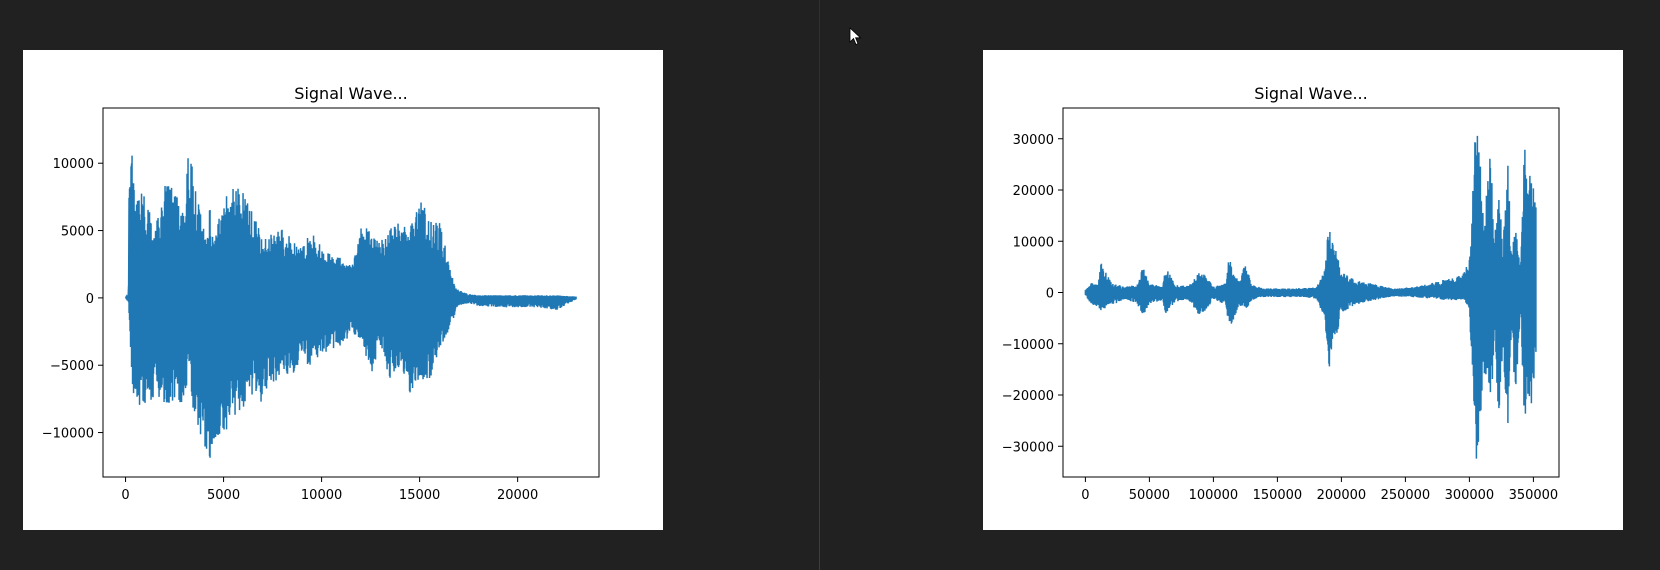 The height and width of the screenshot is (570, 1660). What do you see at coordinates (1028, 396) in the screenshot?
I see `chart-right-ytick-label: −20000` at bounding box center [1028, 396].